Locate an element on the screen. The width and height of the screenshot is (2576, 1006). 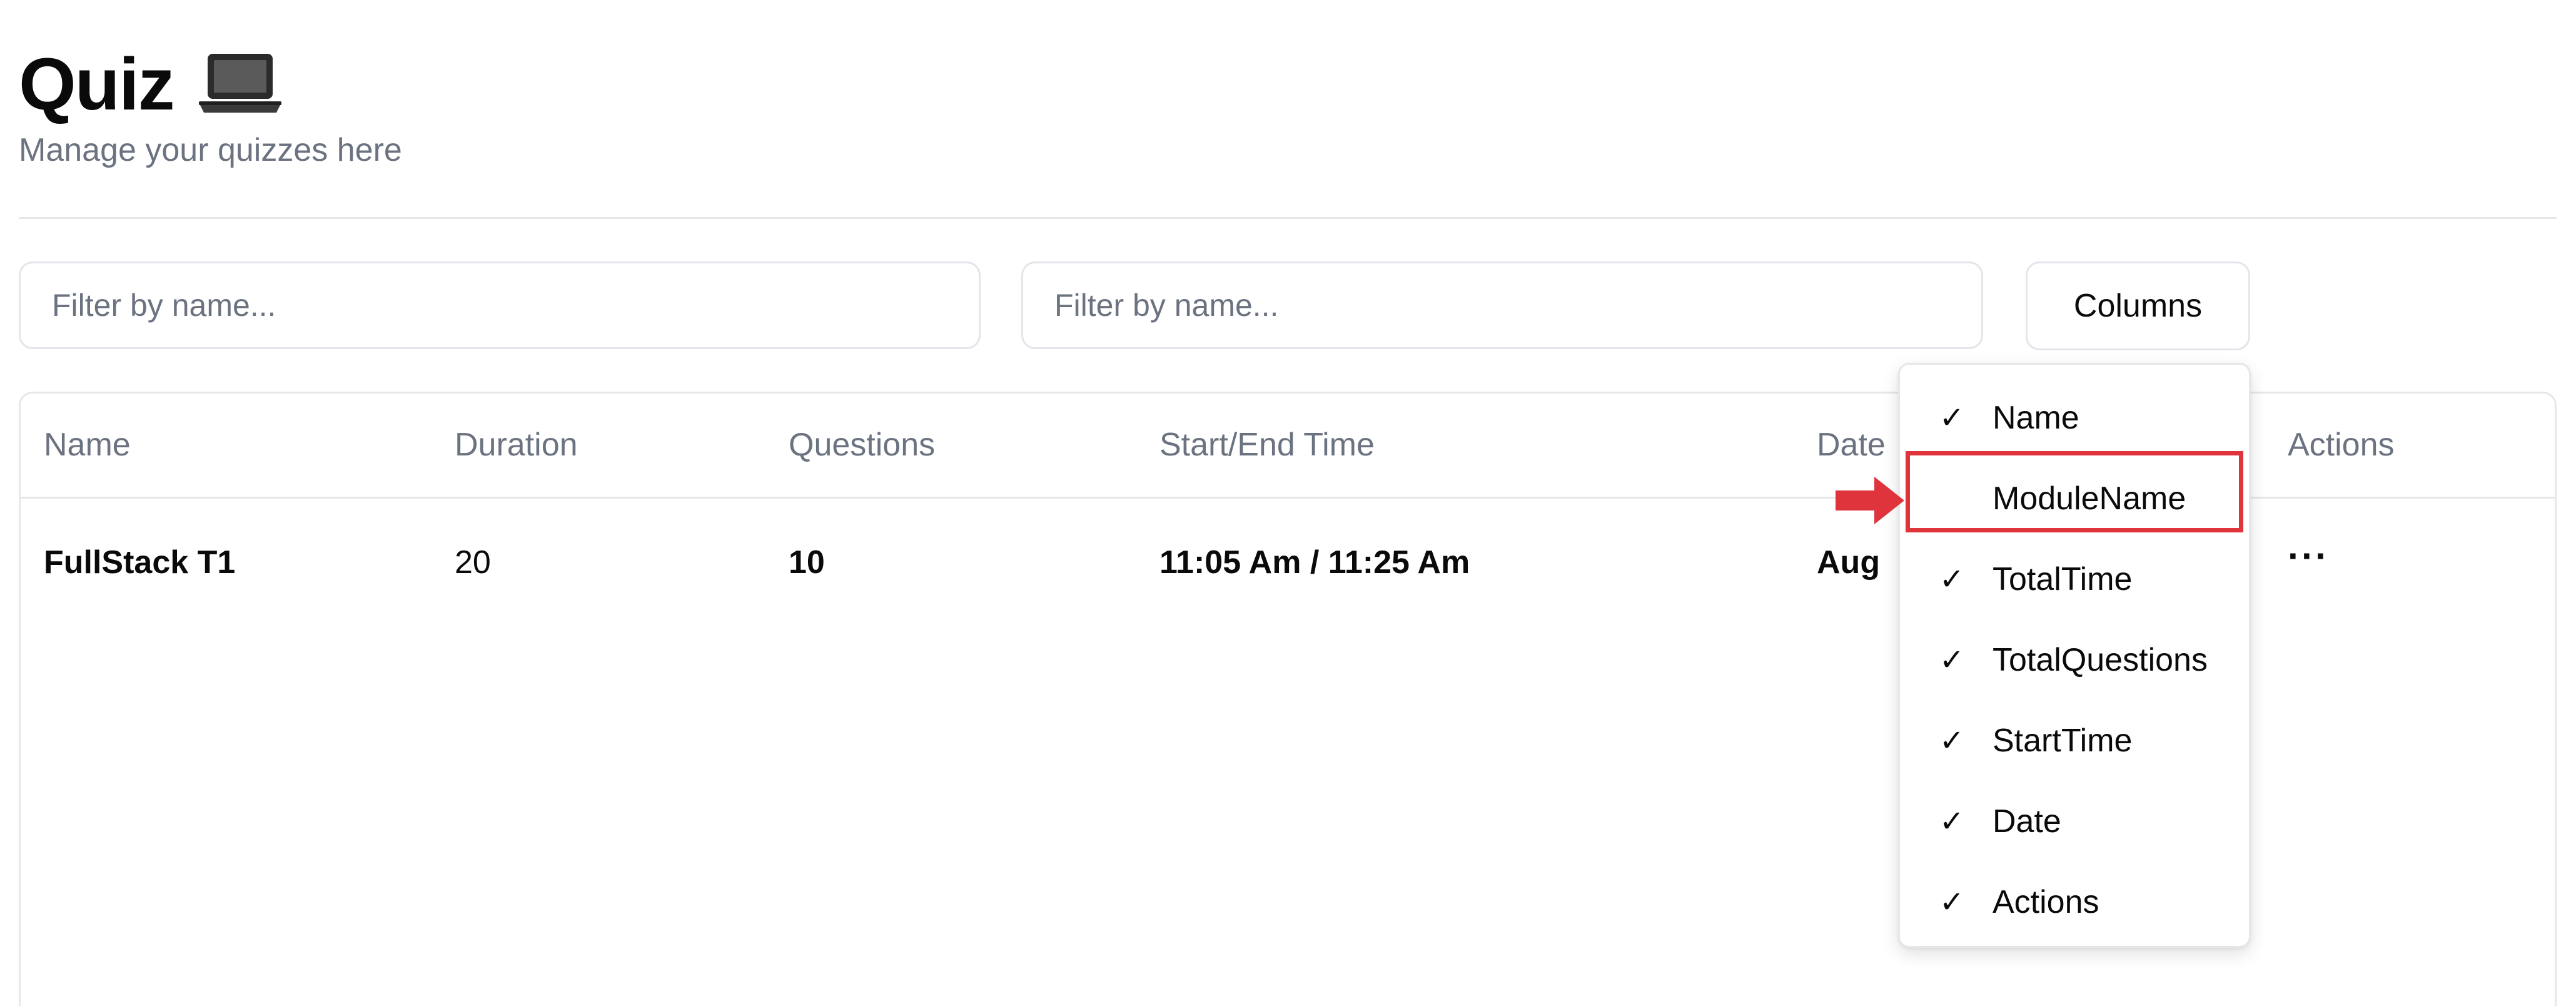
column-header-name: Name is located at coordinates (88, 445).